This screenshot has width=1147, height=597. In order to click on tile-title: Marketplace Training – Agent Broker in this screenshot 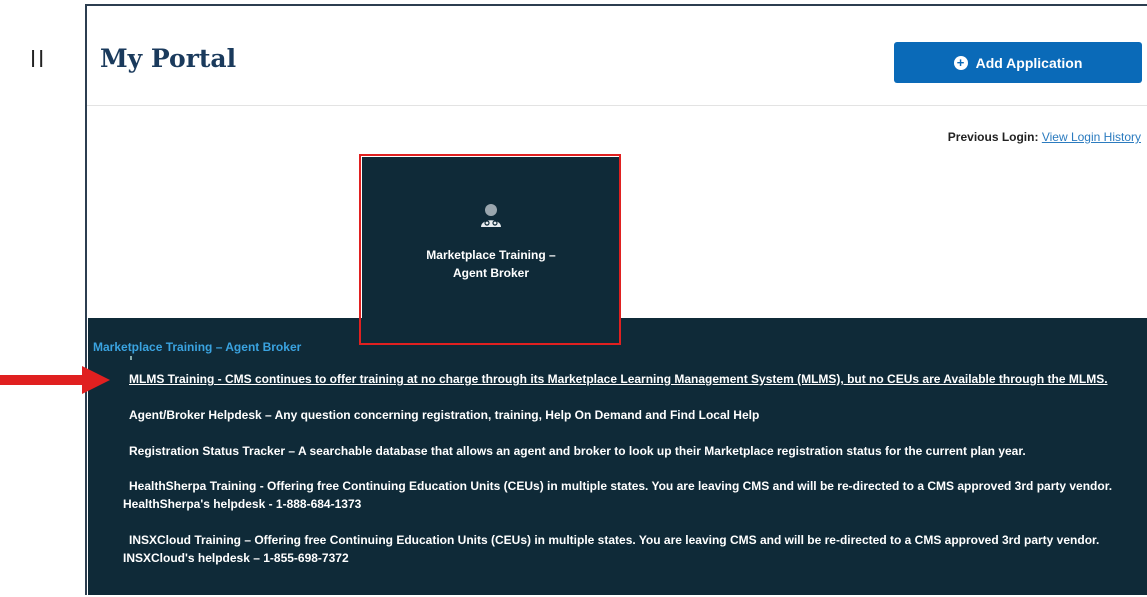, I will do `click(491, 264)`.